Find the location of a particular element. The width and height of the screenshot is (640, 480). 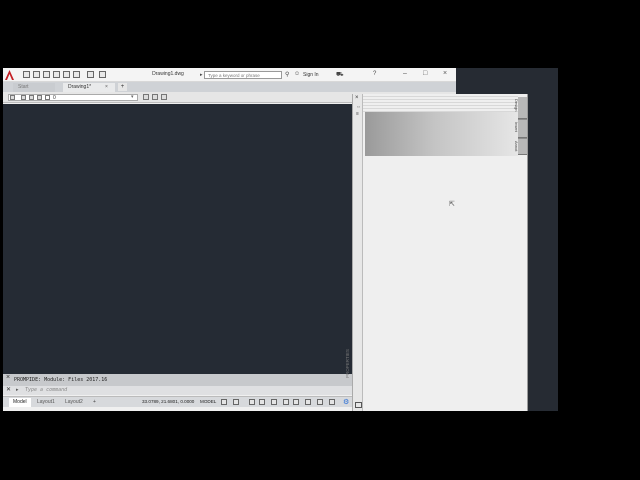

palette-tab-insert: Insert is located at coordinates (520, 129).